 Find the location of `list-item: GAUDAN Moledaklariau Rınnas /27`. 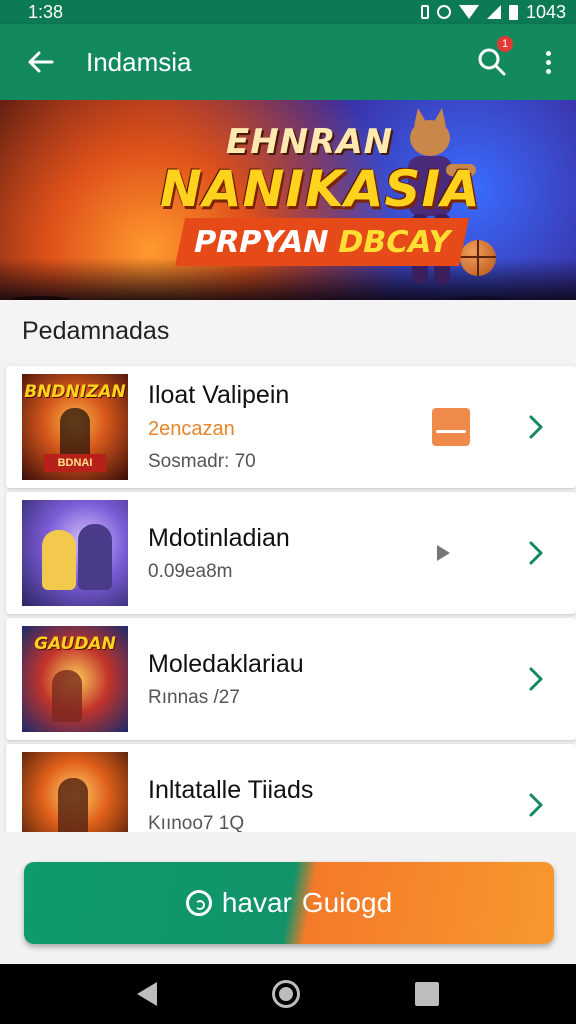

list-item: GAUDAN Moledaklariau Rınnas /27 is located at coordinates (291, 679).